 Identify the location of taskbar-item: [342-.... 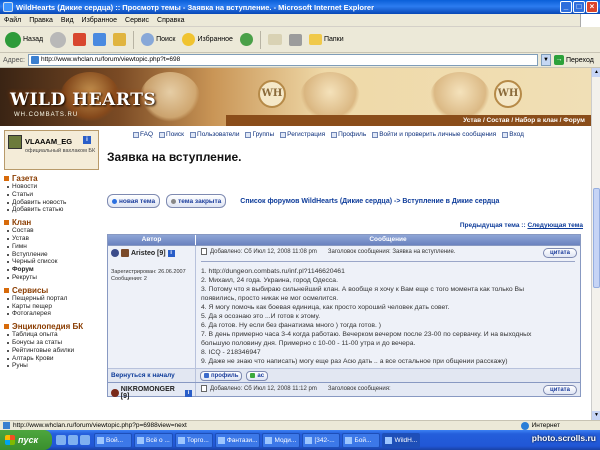
(321, 440).